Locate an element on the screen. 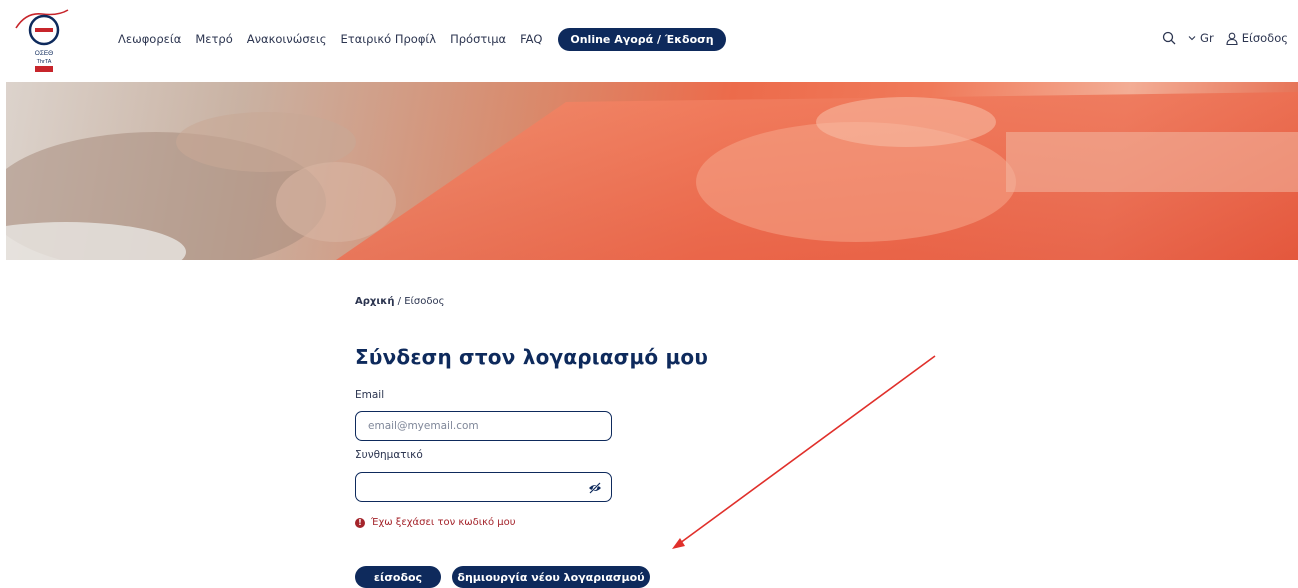 The height and width of the screenshot is (588, 1298). logo-icon: ΟΣΕΘ ThrTA is located at coordinates (42, 40).